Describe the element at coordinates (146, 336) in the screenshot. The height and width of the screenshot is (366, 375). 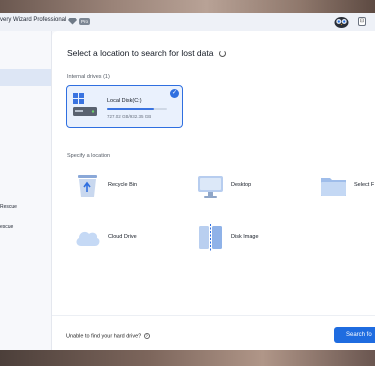
I see `help-icon: ?` at that location.